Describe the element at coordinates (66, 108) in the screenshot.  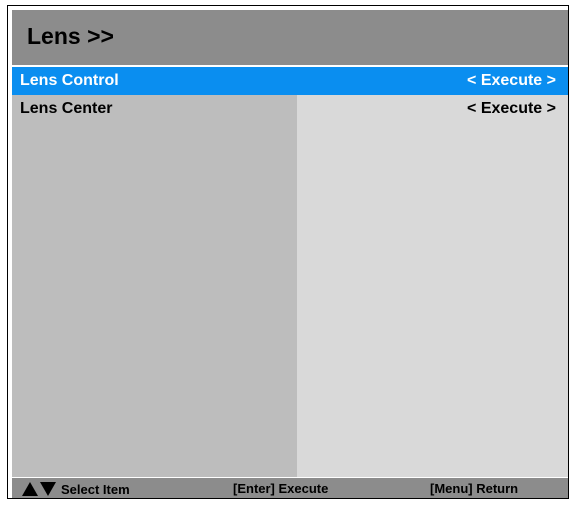
I see `menu-item-label: Lens Center` at that location.